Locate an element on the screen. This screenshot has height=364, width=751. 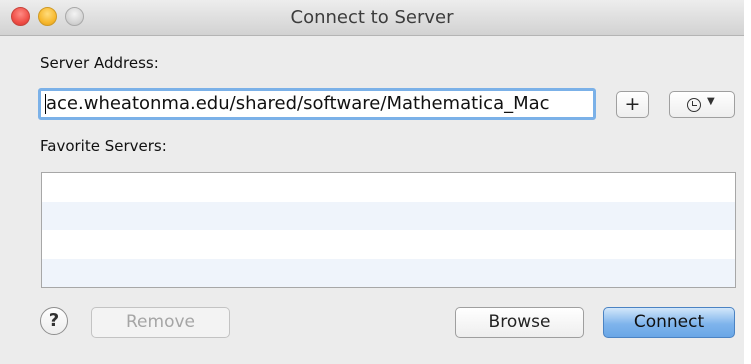
connect-button: Connect is located at coordinates (669, 322).